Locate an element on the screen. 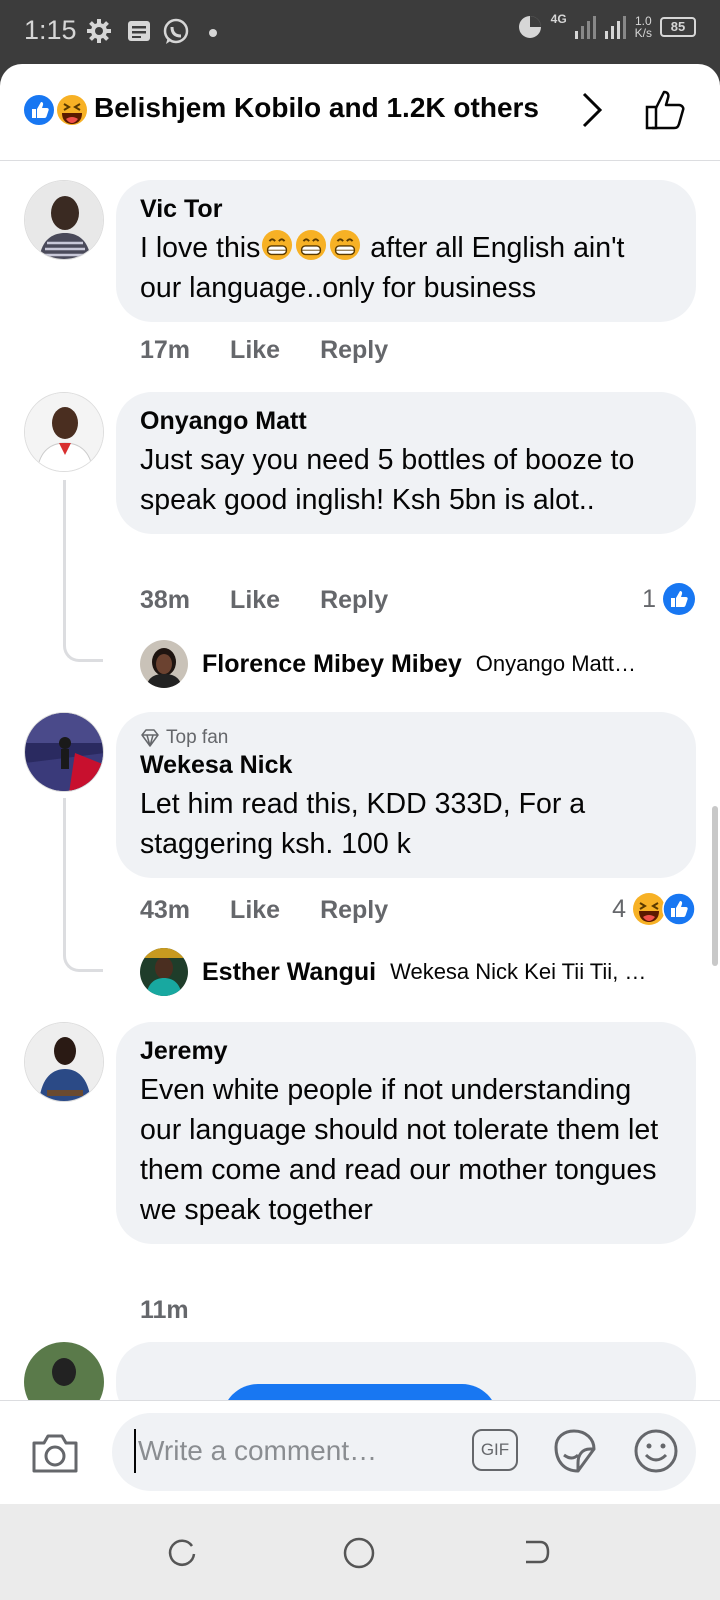 This screenshot has width=720, height=1600. home-icon is located at coordinates (359, 1553).